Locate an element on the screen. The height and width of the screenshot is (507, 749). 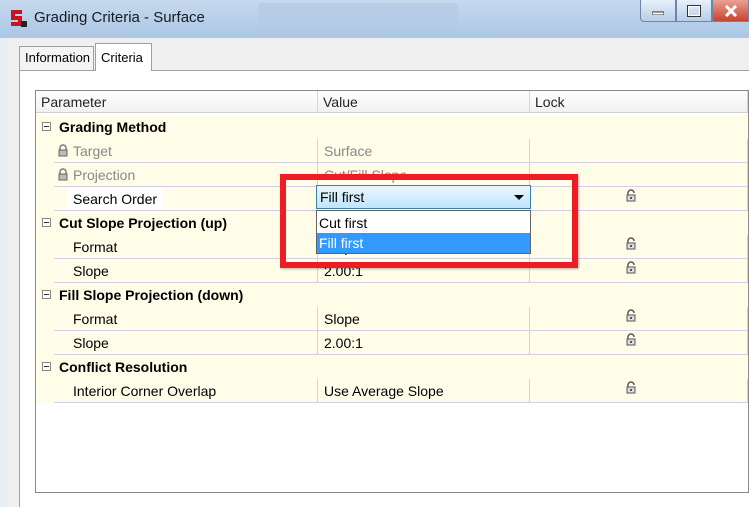
close-button is located at coordinates (730, 11).